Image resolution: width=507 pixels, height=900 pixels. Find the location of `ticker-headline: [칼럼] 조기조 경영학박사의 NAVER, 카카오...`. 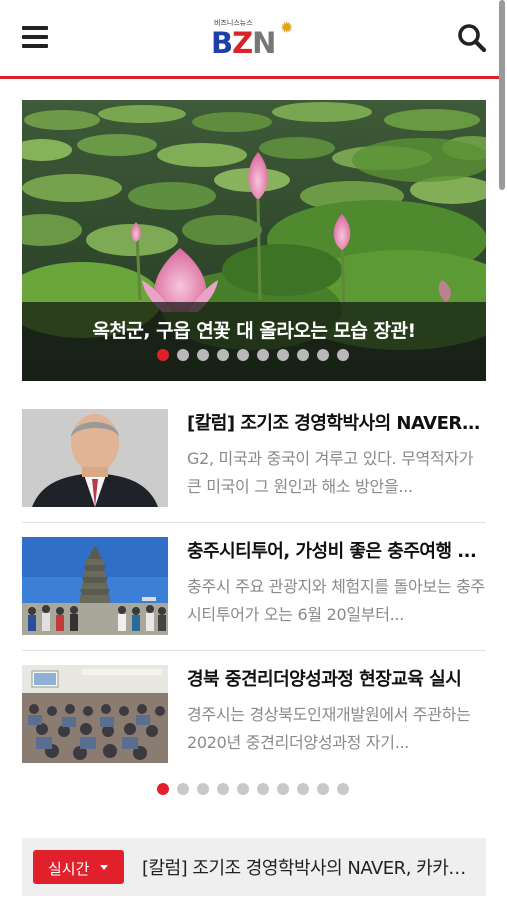

ticker-headline: [칼럼] 조기조 경영학박사의 NAVER, 카카오... is located at coordinates (307, 867).